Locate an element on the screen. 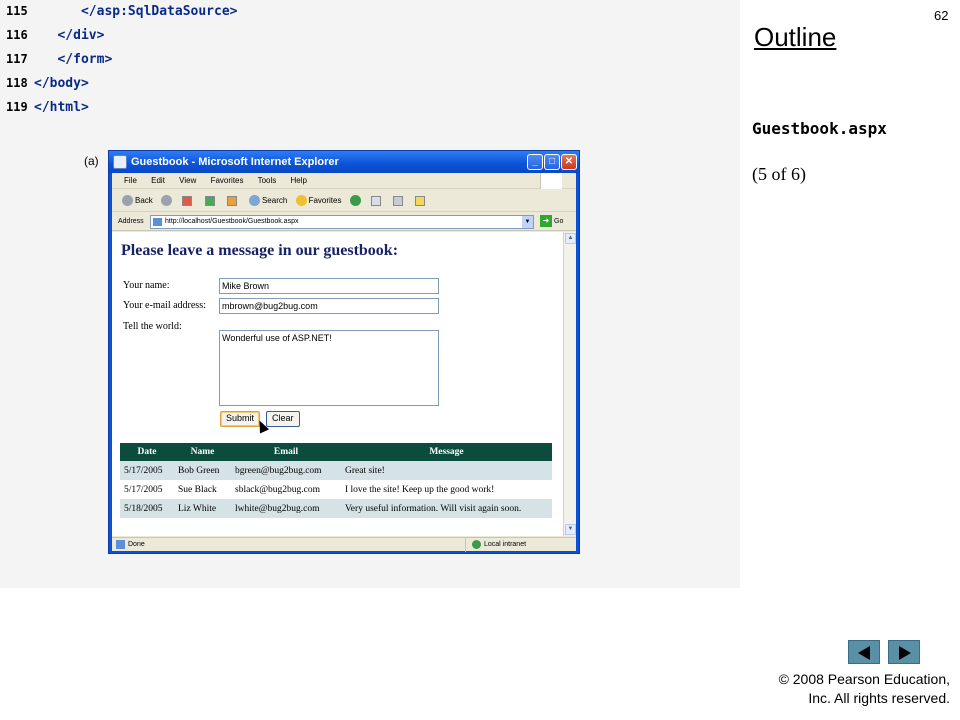 This screenshot has width=960, height=720. go-button: ➜ Go is located at coordinates (551, 222).